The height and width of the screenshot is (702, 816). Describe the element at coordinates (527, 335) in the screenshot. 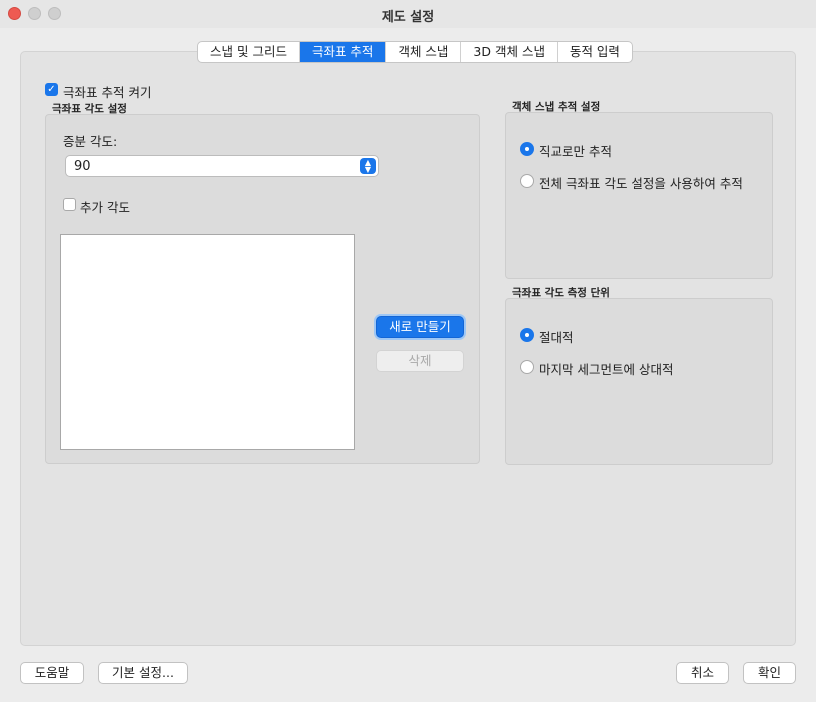

I see `absolute-radio` at that location.